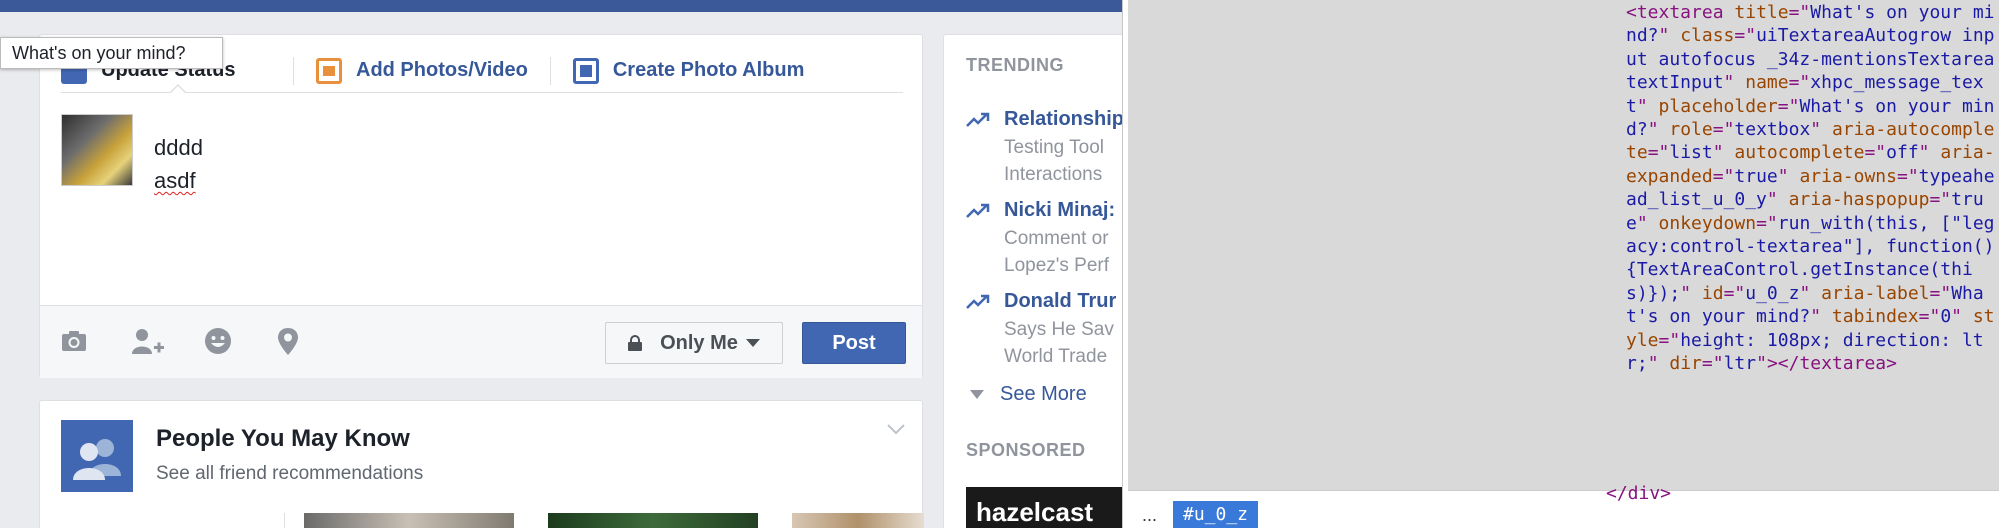  What do you see at coordinates (1799, 153) in the screenshot?
I see `attribute-name: autocomplete` at bounding box center [1799, 153].